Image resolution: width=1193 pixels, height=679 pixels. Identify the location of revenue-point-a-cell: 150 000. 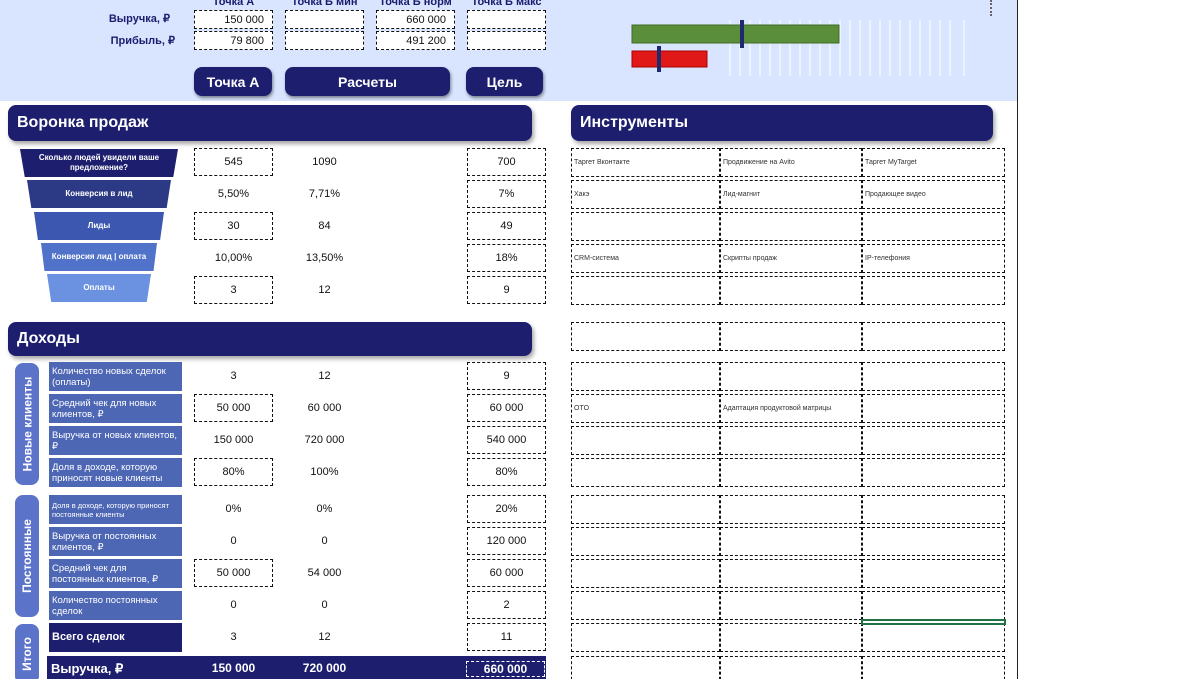
(233, 19).